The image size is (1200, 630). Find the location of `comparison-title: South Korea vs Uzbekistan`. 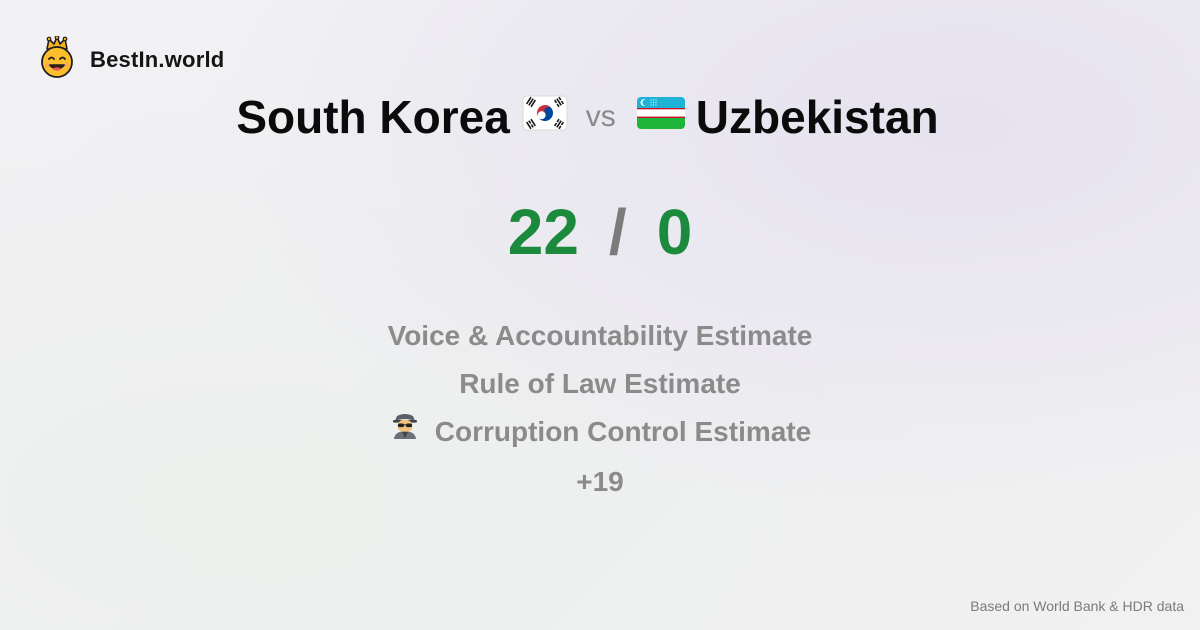

comparison-title: South Korea vs Uzbekistan is located at coordinates (587, 119).